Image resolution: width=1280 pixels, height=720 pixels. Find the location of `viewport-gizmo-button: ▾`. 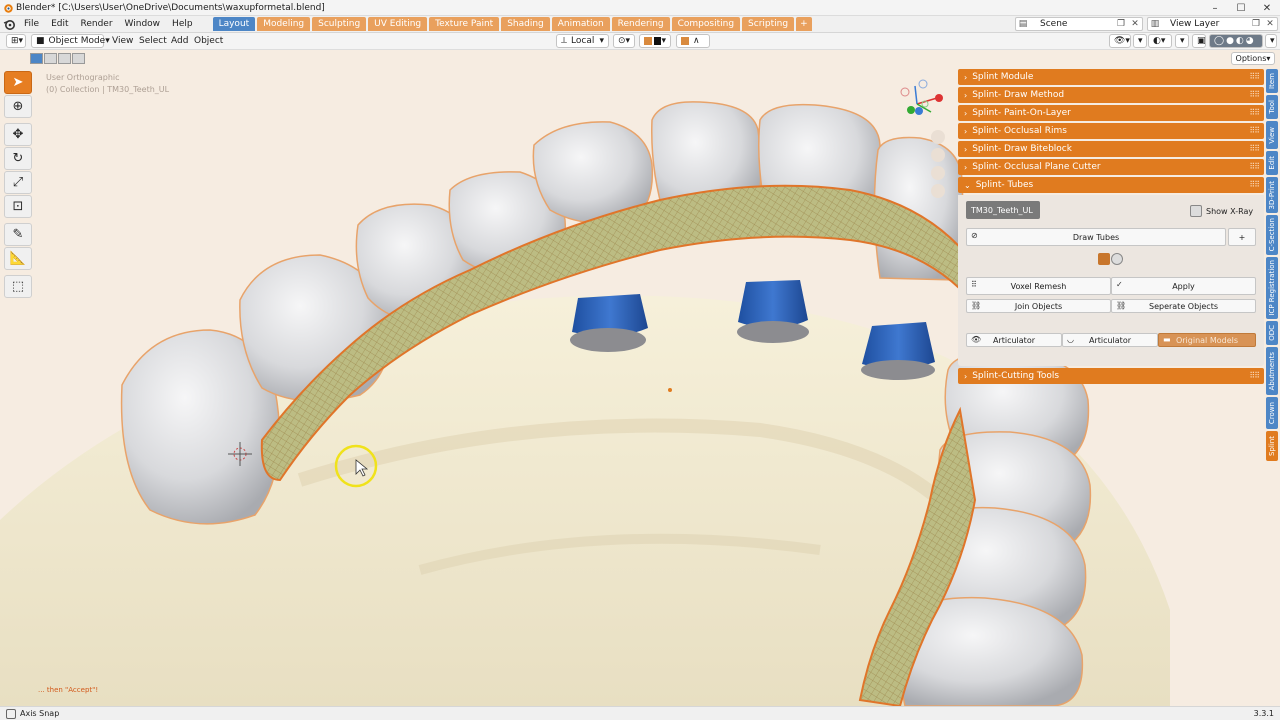

viewport-gizmo-button: ▾ is located at coordinates (1140, 41).